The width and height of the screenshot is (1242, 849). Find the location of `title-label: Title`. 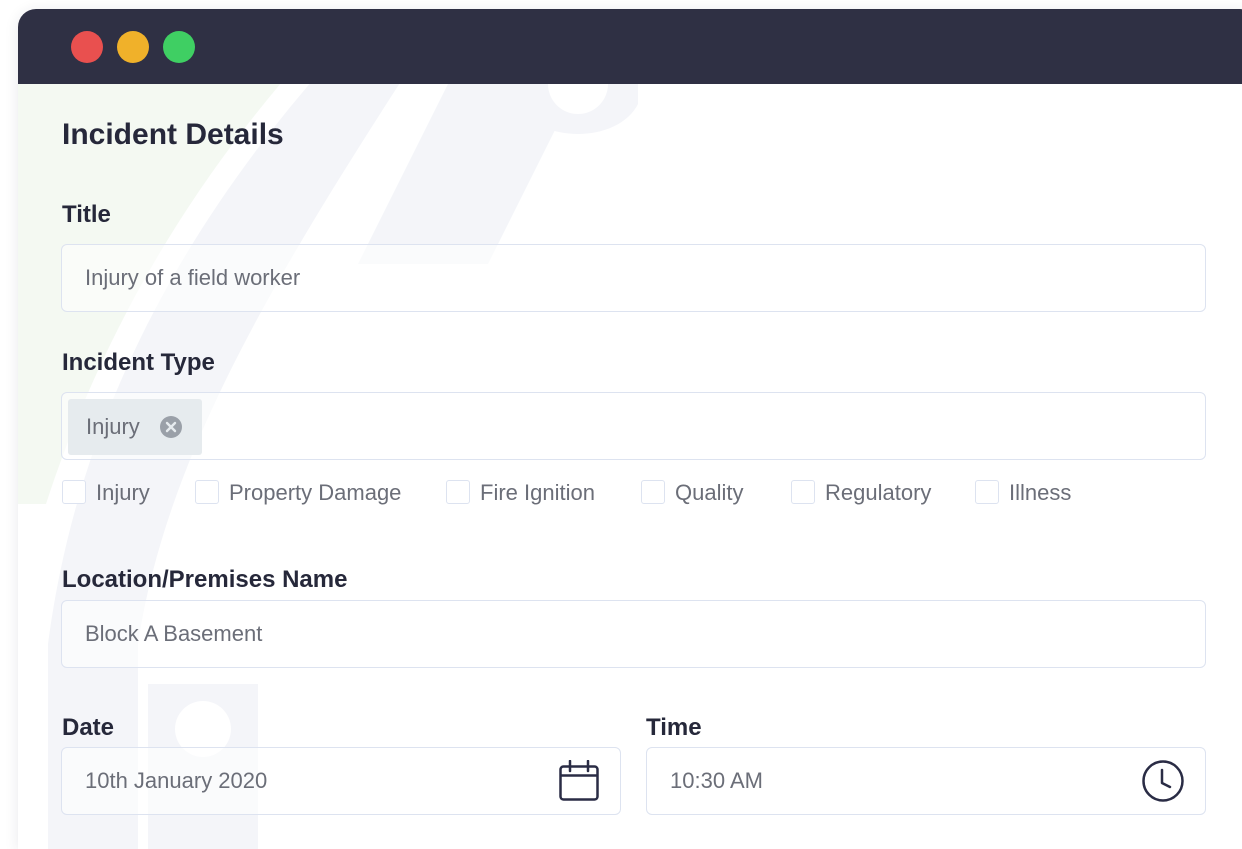

title-label: Title is located at coordinates (86, 214).